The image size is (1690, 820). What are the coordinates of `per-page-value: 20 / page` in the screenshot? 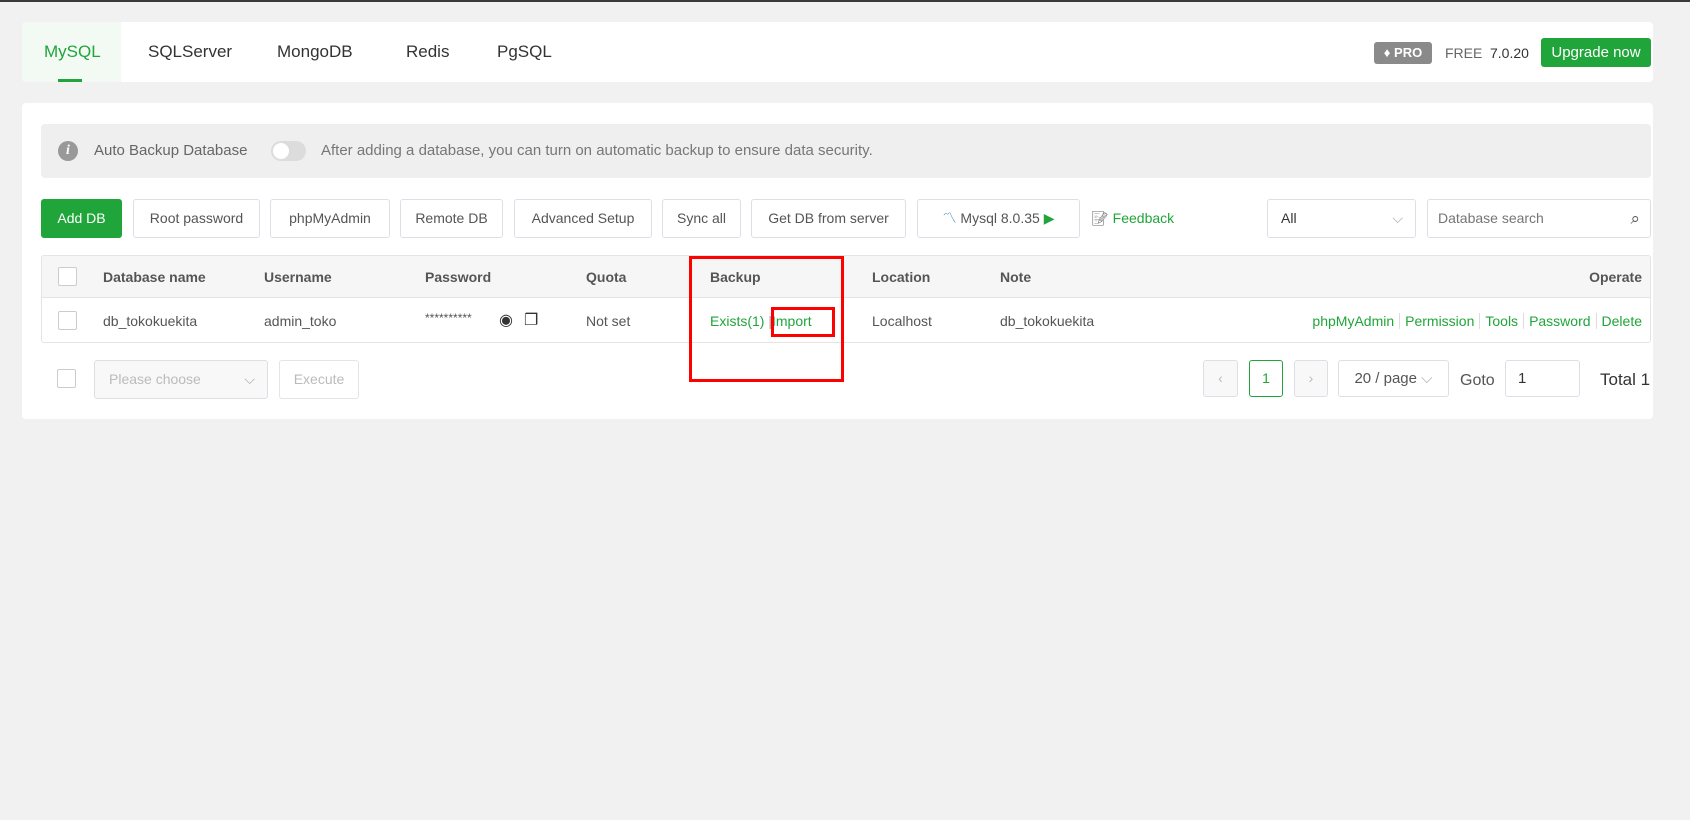 It's located at (1385, 378).